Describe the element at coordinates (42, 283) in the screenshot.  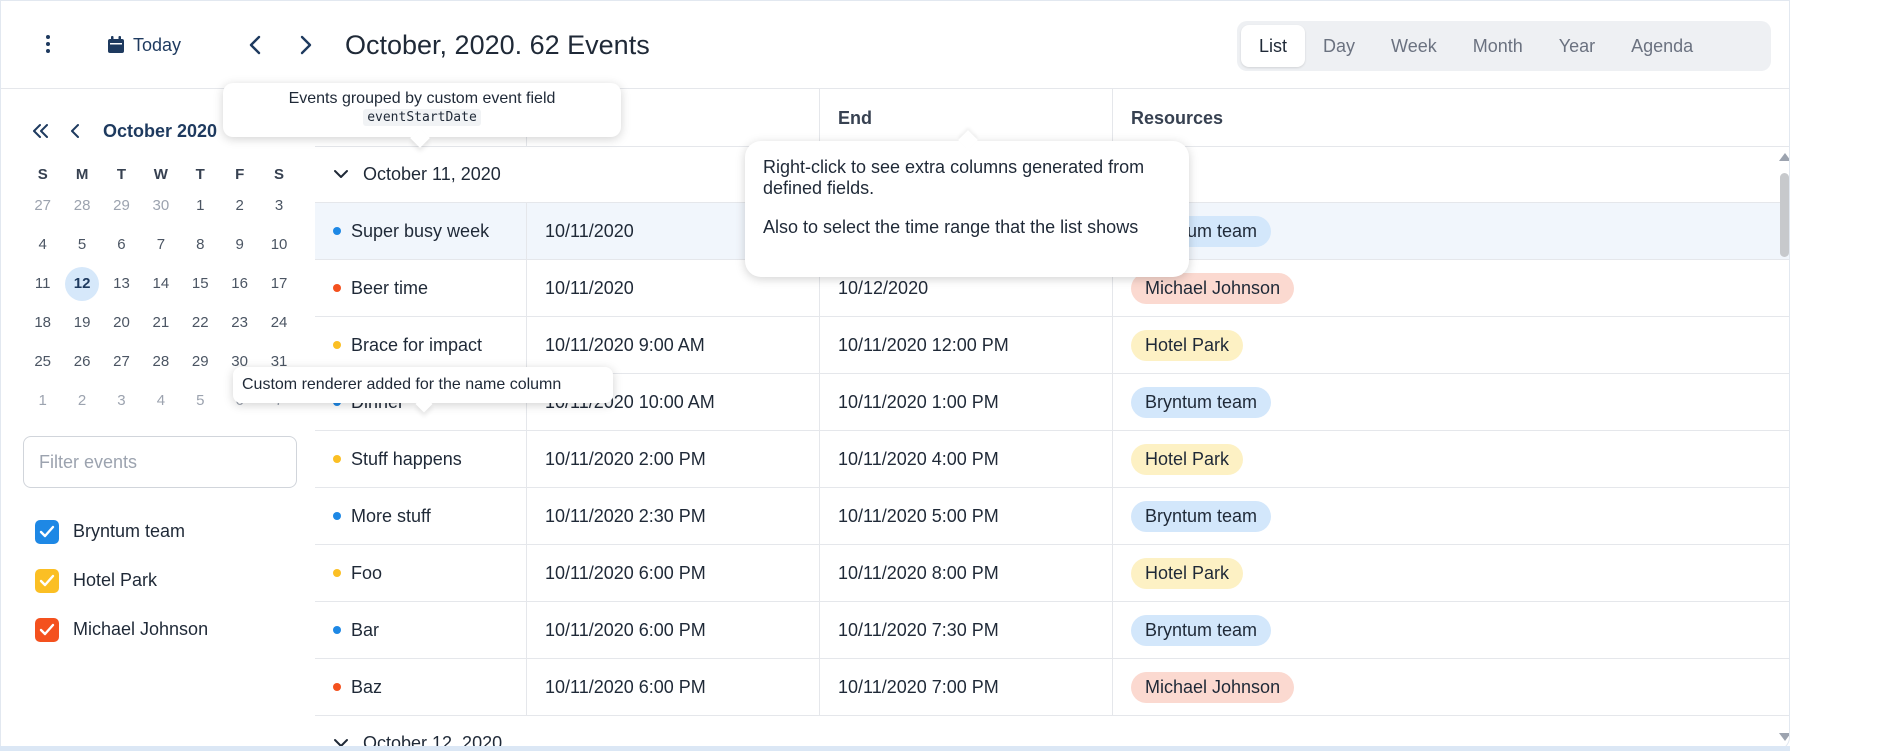
I see `datepicker-day: 11` at that location.